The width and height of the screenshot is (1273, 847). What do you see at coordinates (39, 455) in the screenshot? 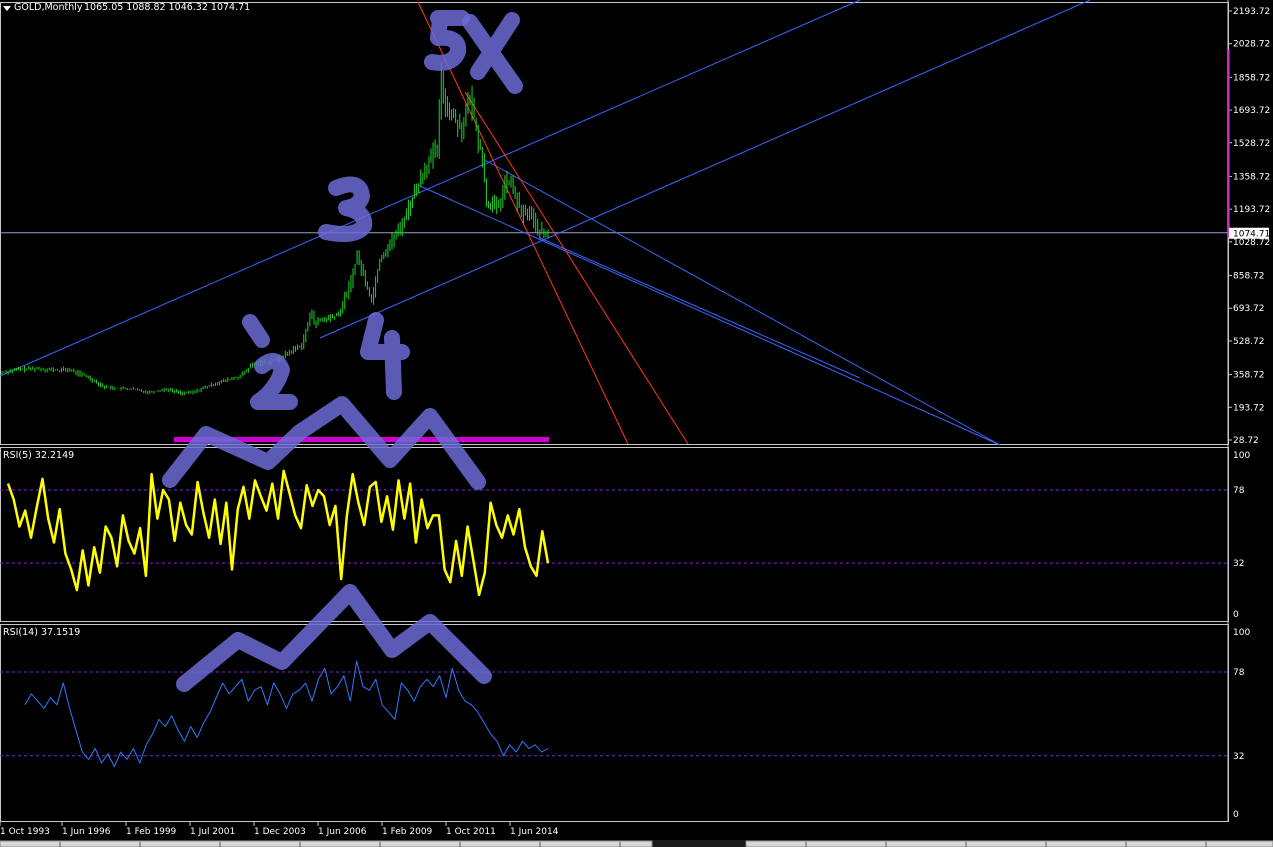
I see `rsi5-title: RSI(5) 32.2149` at bounding box center [39, 455].